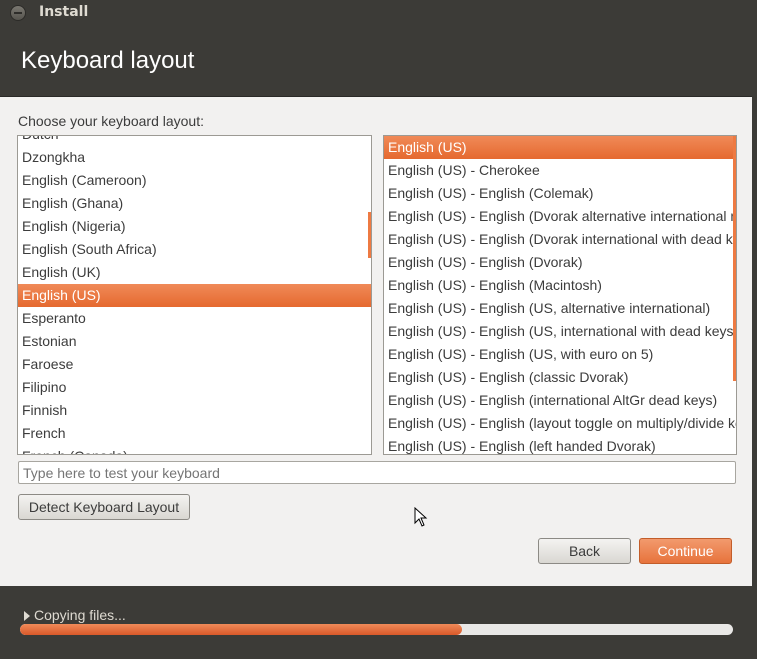  I want to click on layout-list-item: Finnish, so click(194, 410).